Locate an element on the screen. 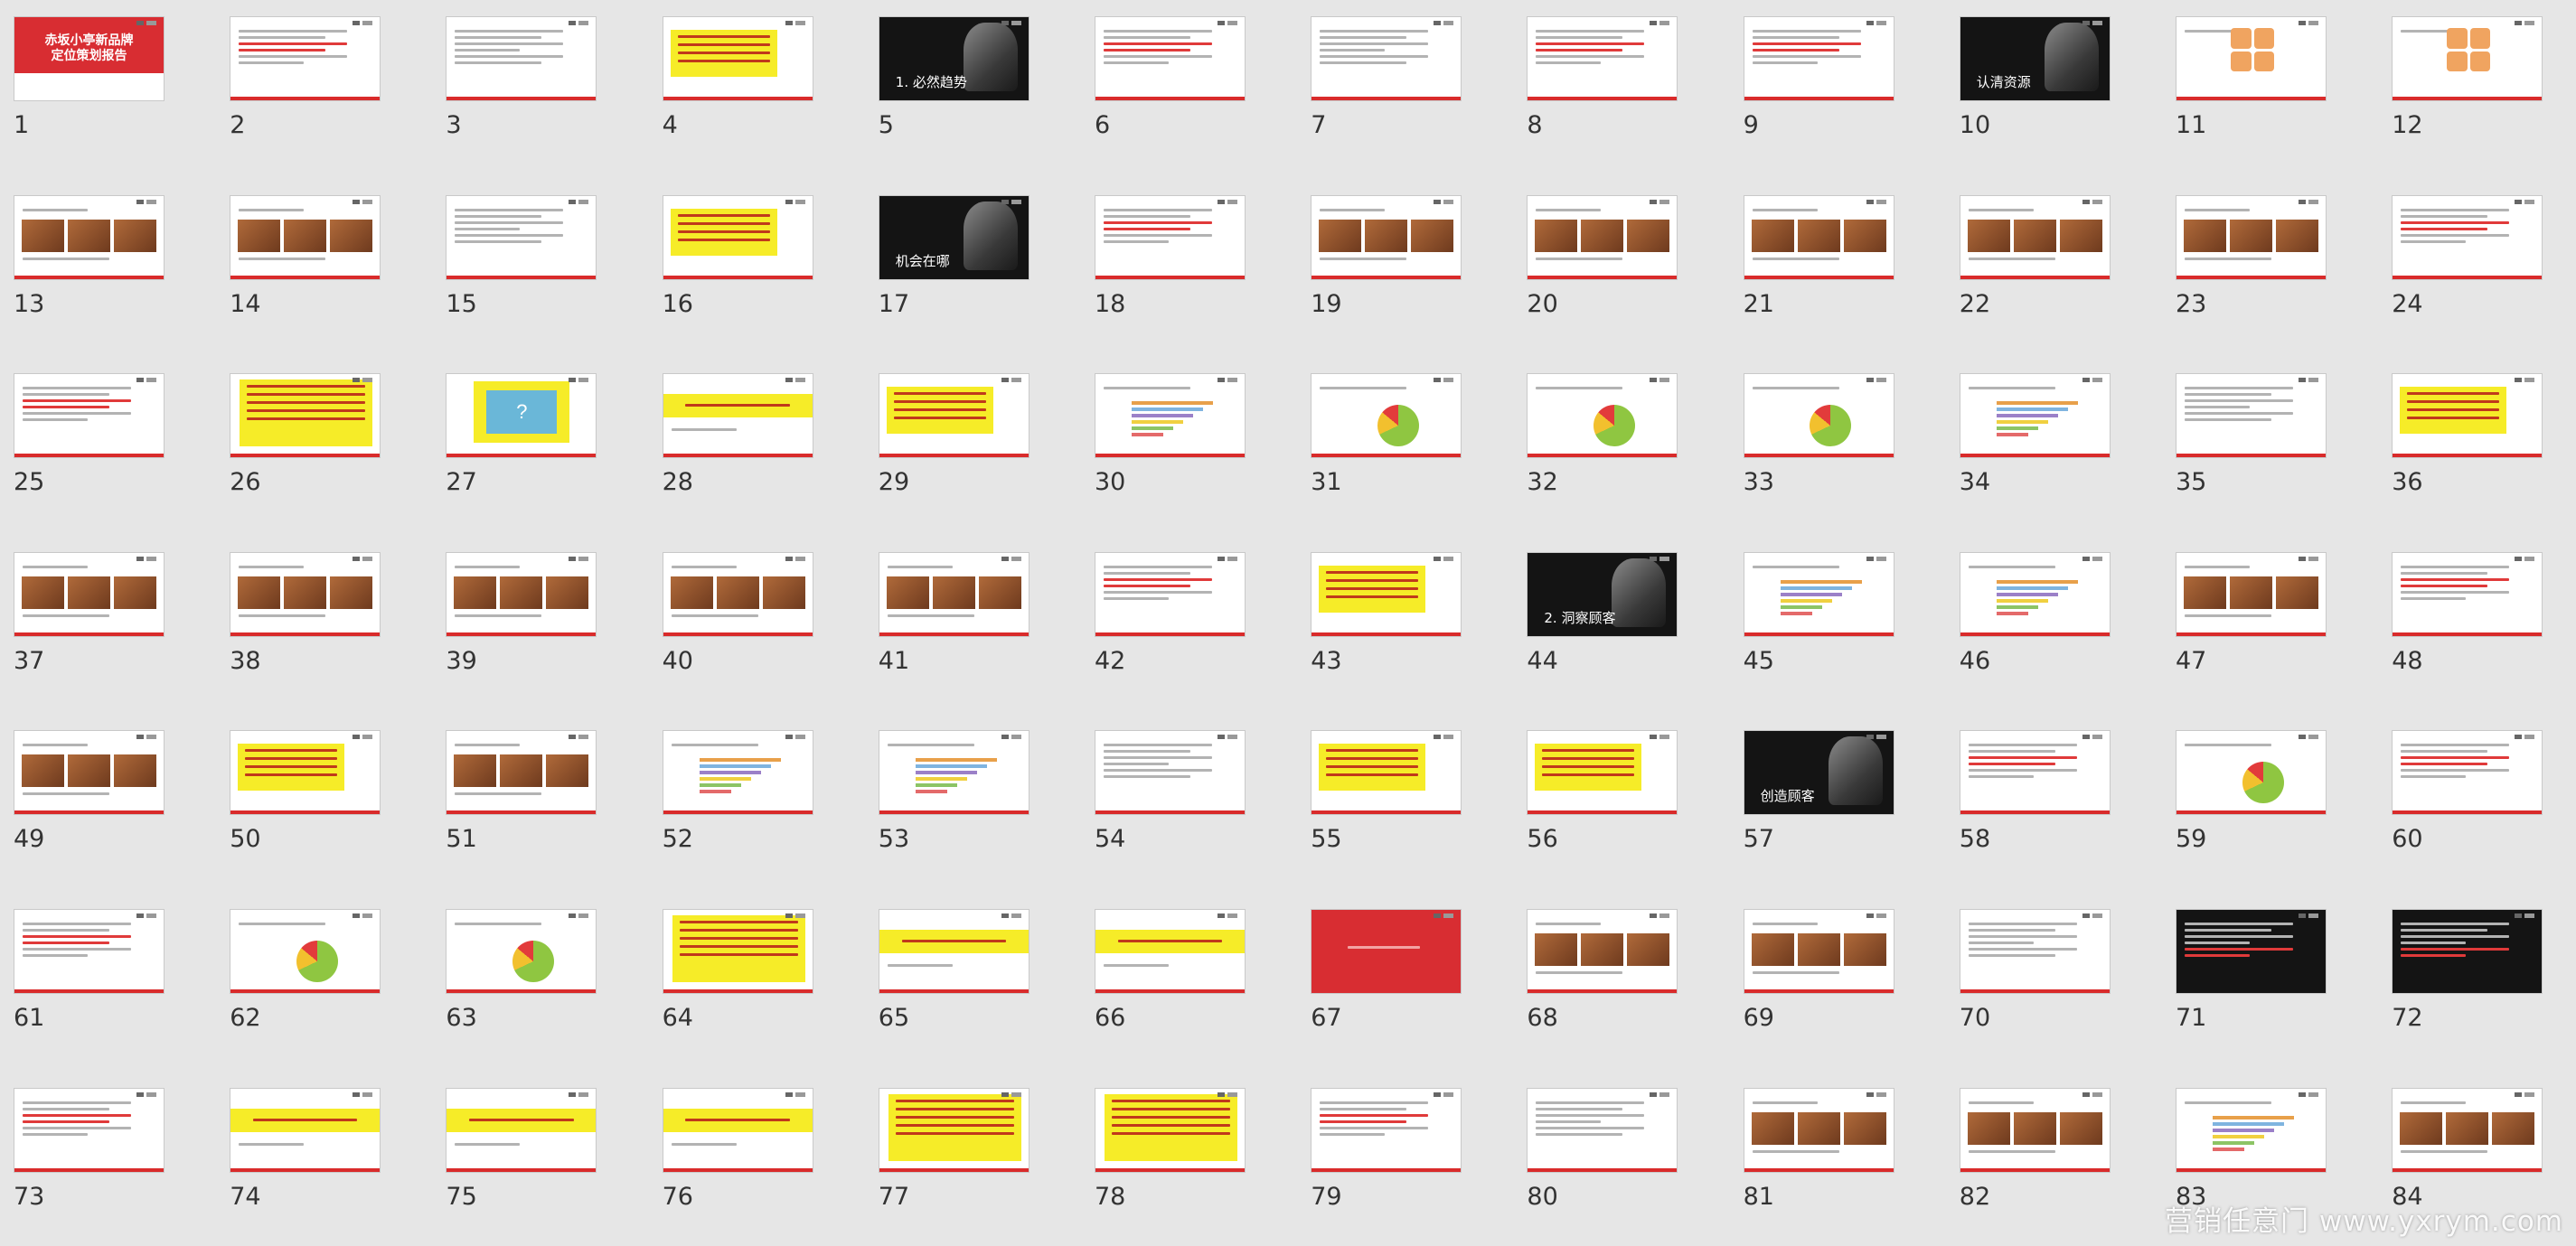 The image size is (2576, 1246). slide-thumbnail-45: 45 is located at coordinates (1812, 617).